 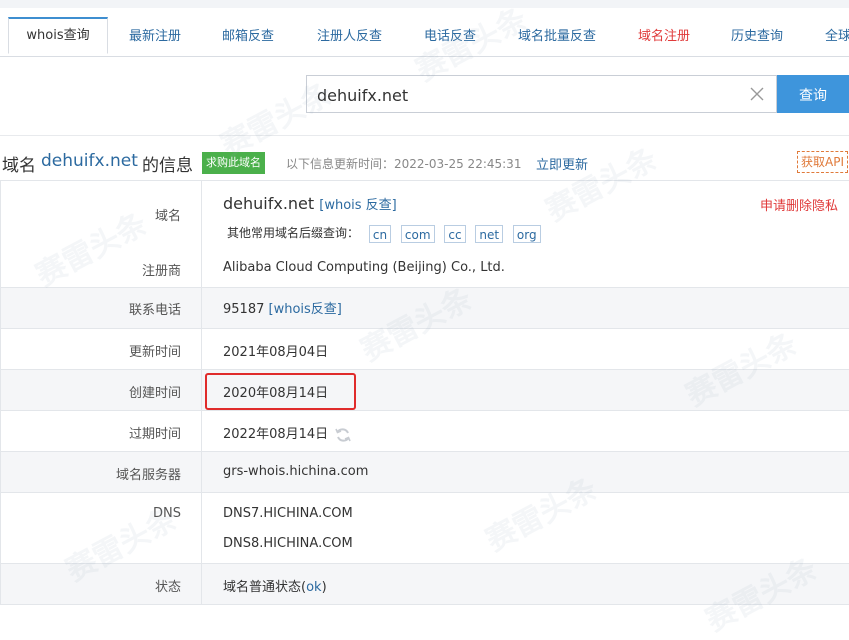 I want to click on divider, so click(x=424, y=135).